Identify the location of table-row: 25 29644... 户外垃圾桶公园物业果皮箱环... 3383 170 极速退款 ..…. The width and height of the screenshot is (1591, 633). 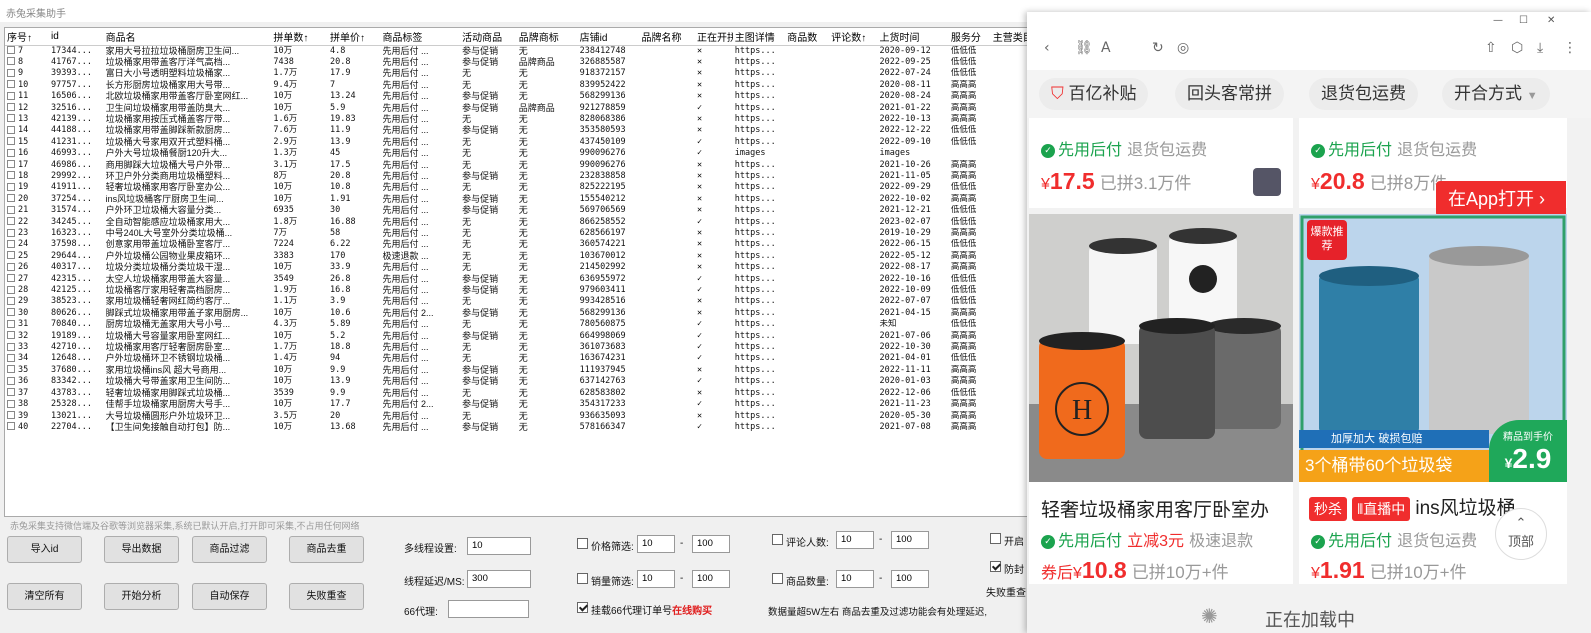
(521, 256).